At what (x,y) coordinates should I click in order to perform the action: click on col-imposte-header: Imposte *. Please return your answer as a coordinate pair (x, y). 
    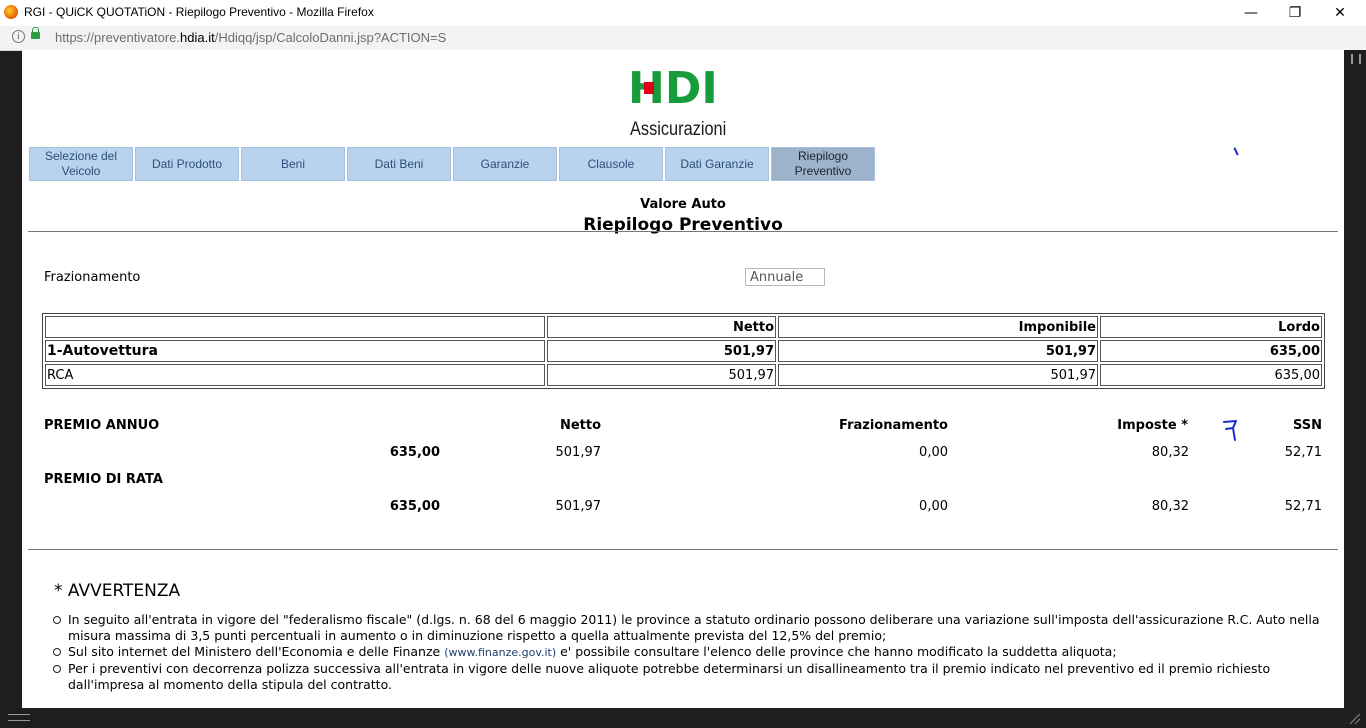
    Looking at the image, I should click on (1152, 425).